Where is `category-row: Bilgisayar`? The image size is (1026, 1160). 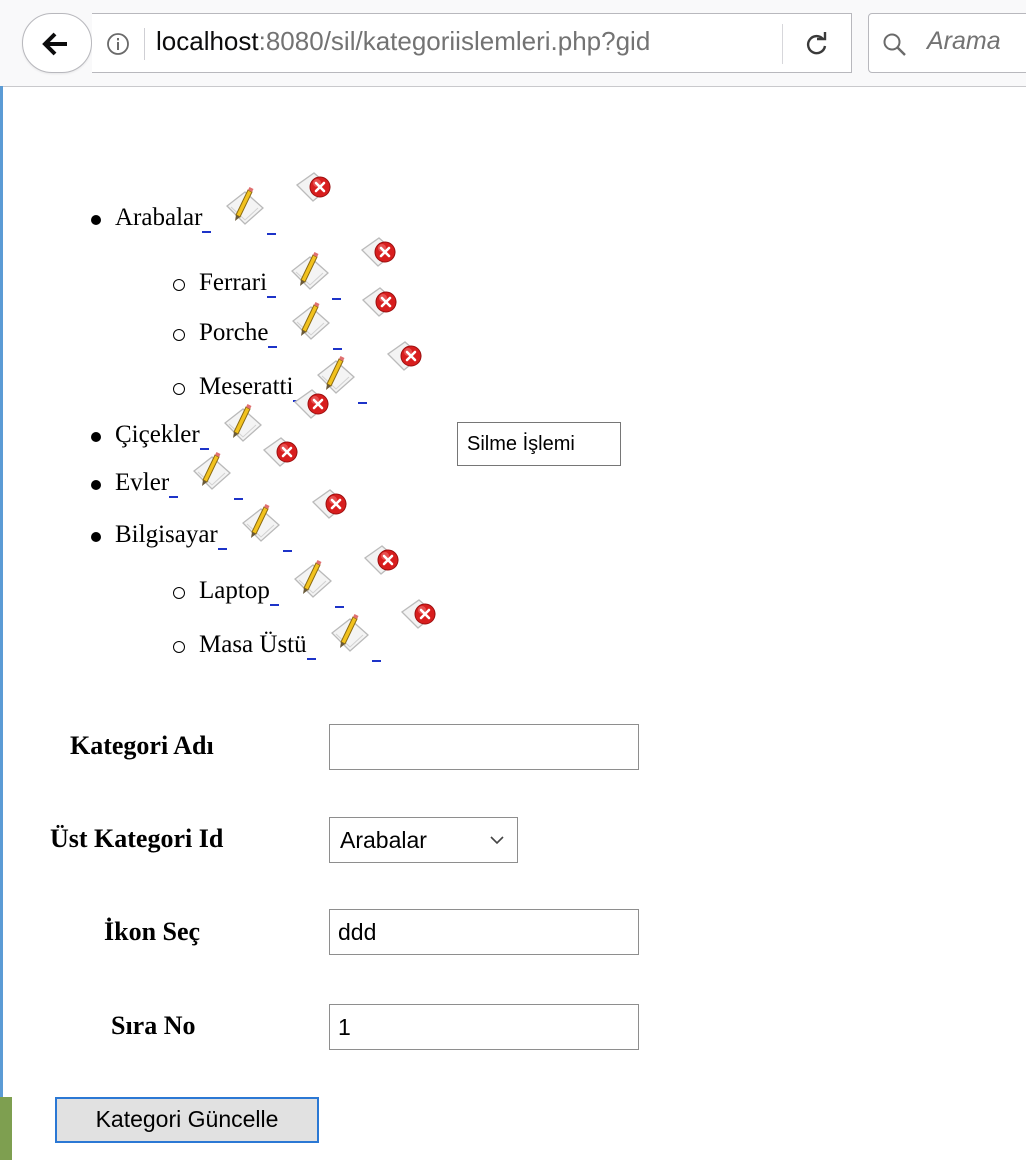 category-row: Bilgisayar is located at coordinates (233, 524).